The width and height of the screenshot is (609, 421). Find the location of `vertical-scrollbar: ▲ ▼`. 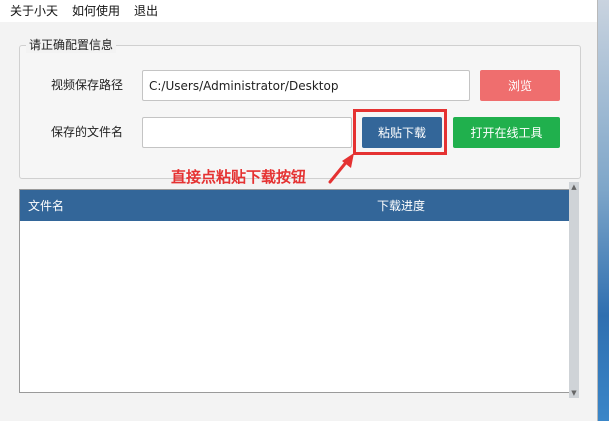

vertical-scrollbar: ▲ ▼ is located at coordinates (574, 290).